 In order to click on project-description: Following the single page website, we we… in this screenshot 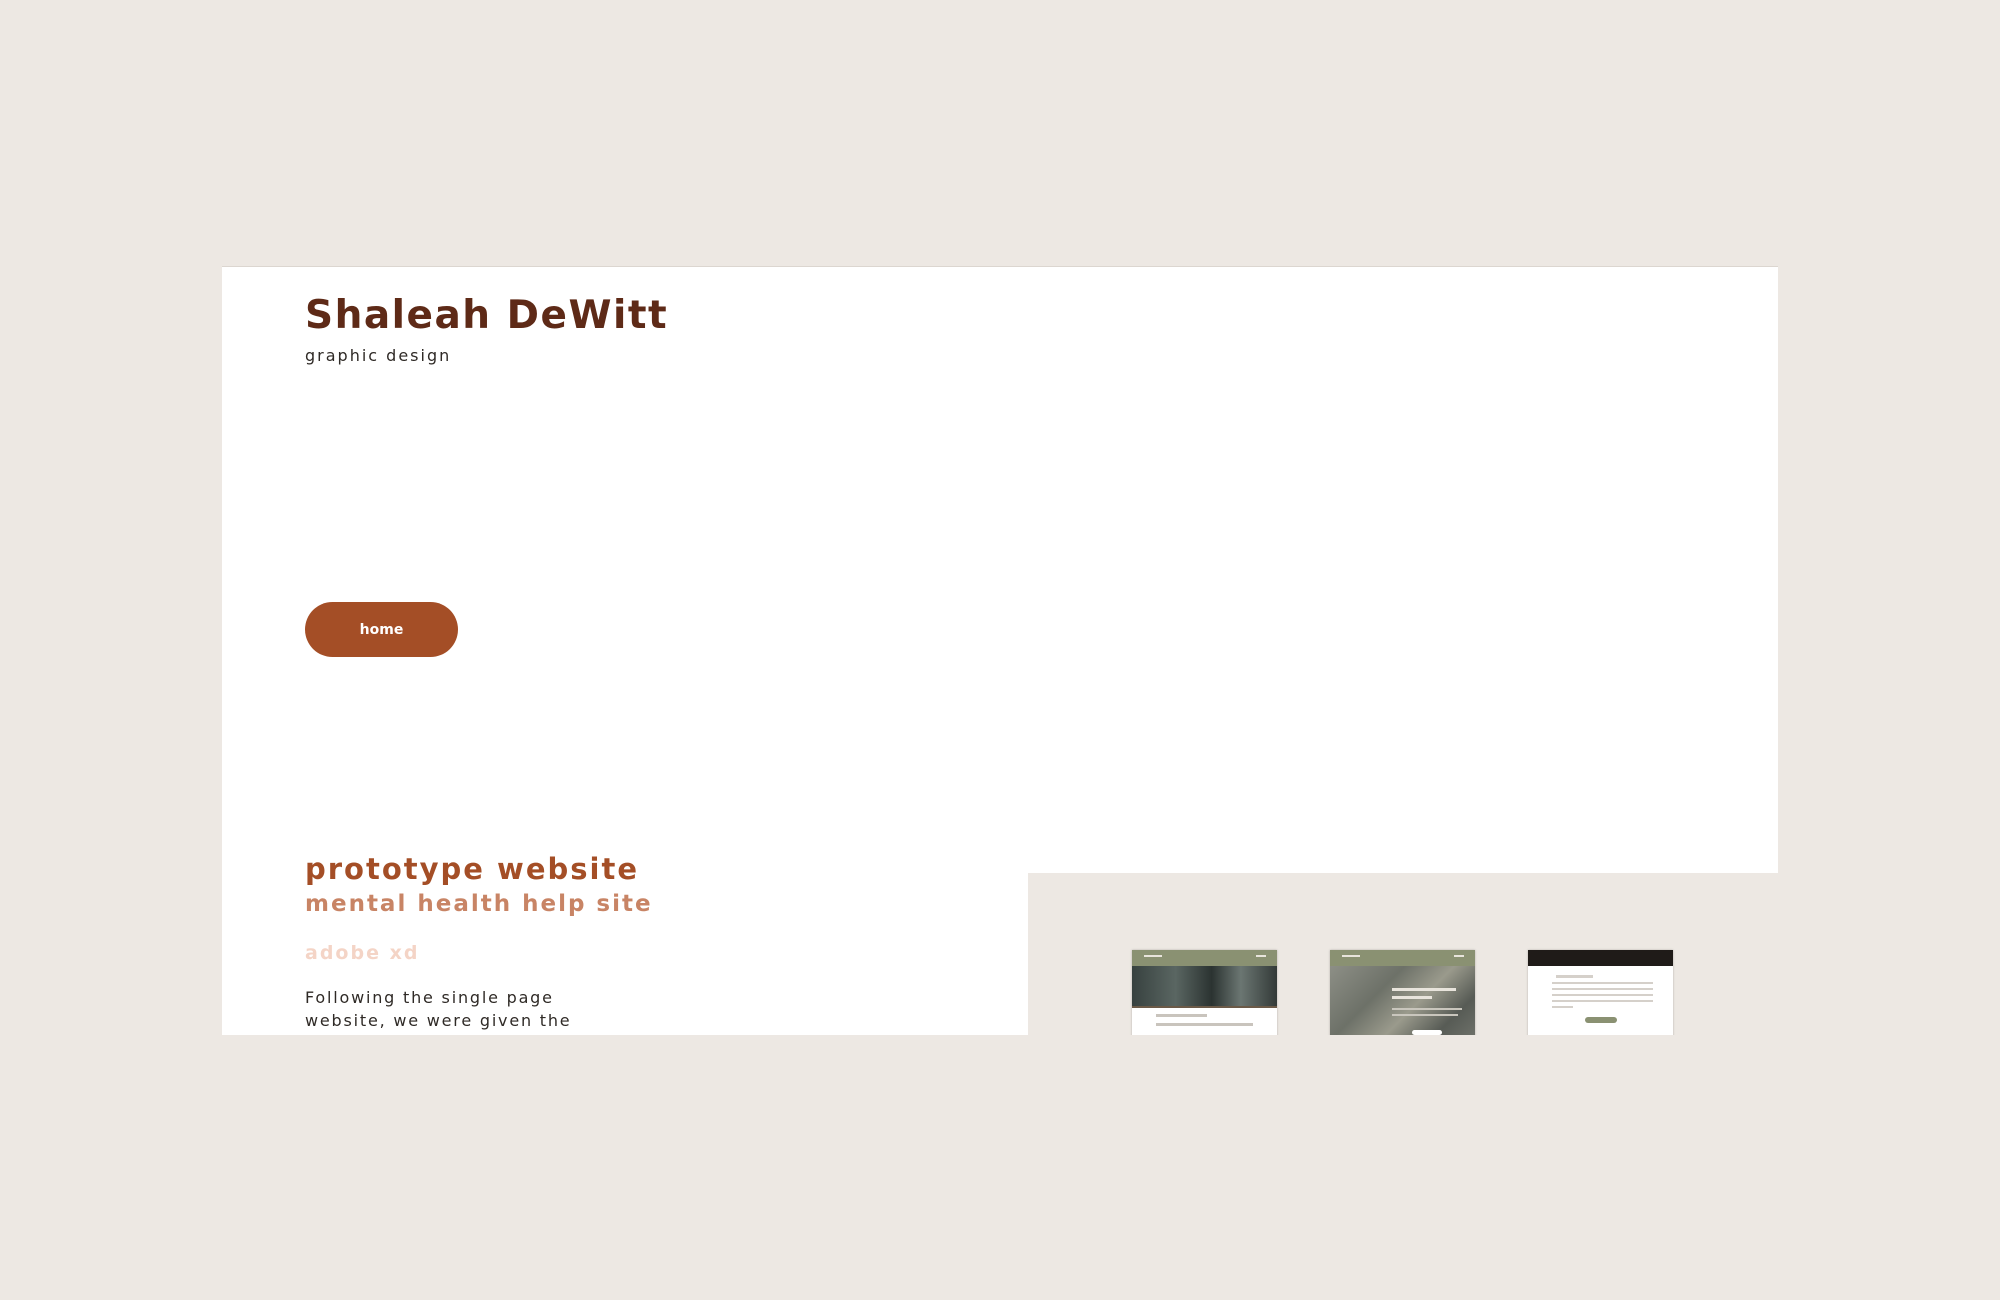, I will do `click(438, 1009)`.